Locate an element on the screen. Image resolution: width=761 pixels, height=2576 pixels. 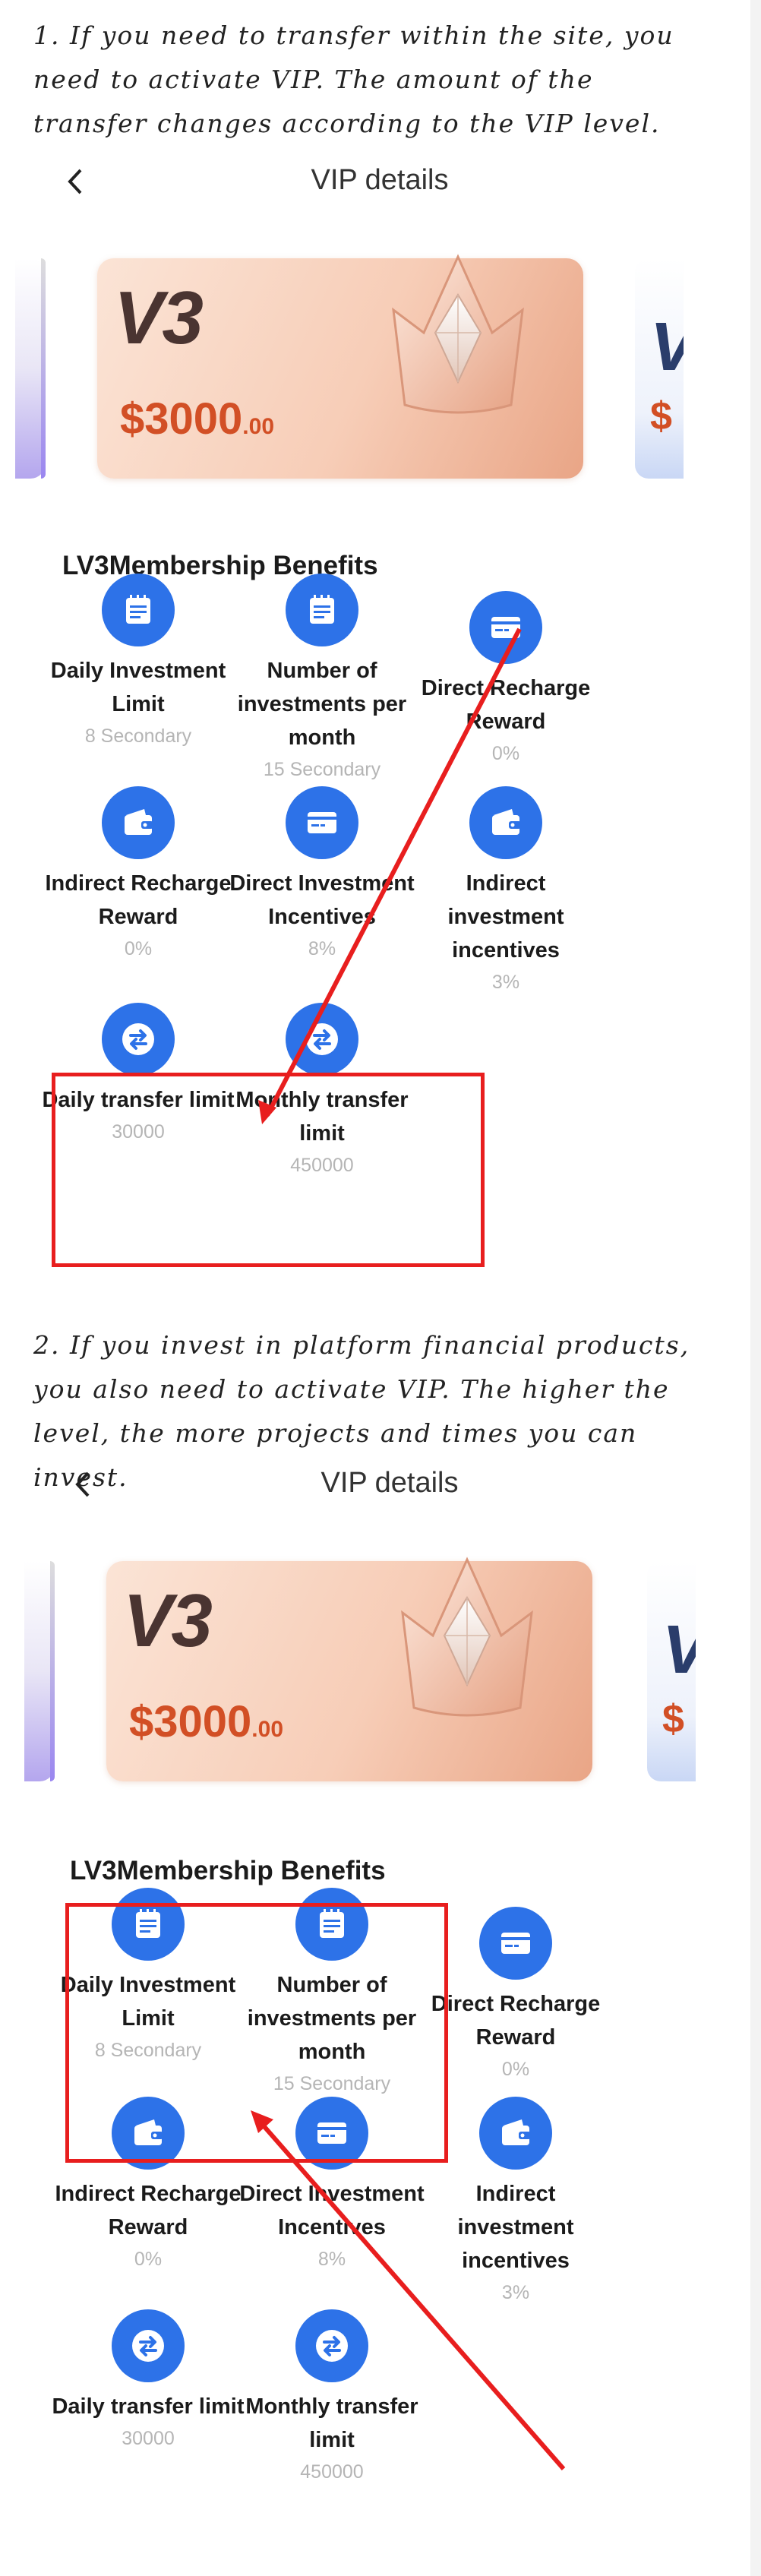
benefit-daily-transfer-limit: Daily transfer limit 30000 is located at coordinates (148, 2381).